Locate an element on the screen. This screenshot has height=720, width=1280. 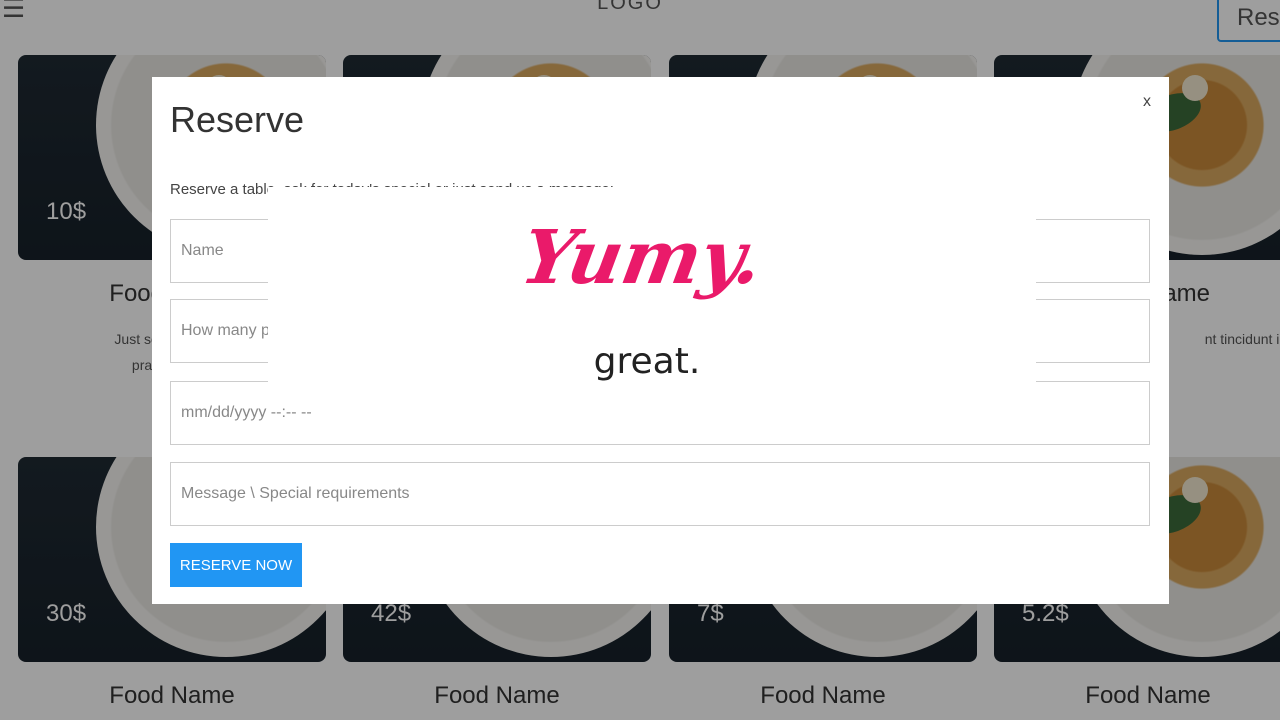
close-button: x is located at coordinates (1147, 102).